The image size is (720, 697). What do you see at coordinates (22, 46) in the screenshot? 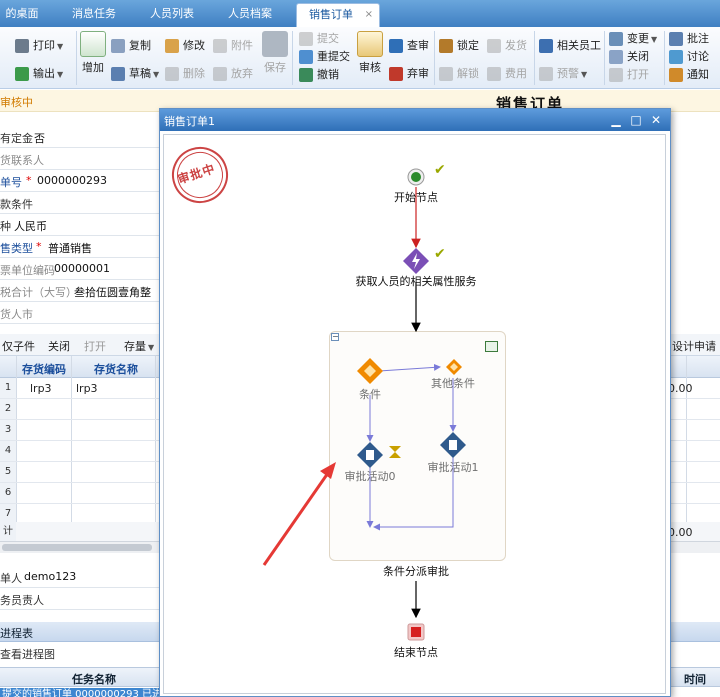
I see `printer-icon` at bounding box center [22, 46].